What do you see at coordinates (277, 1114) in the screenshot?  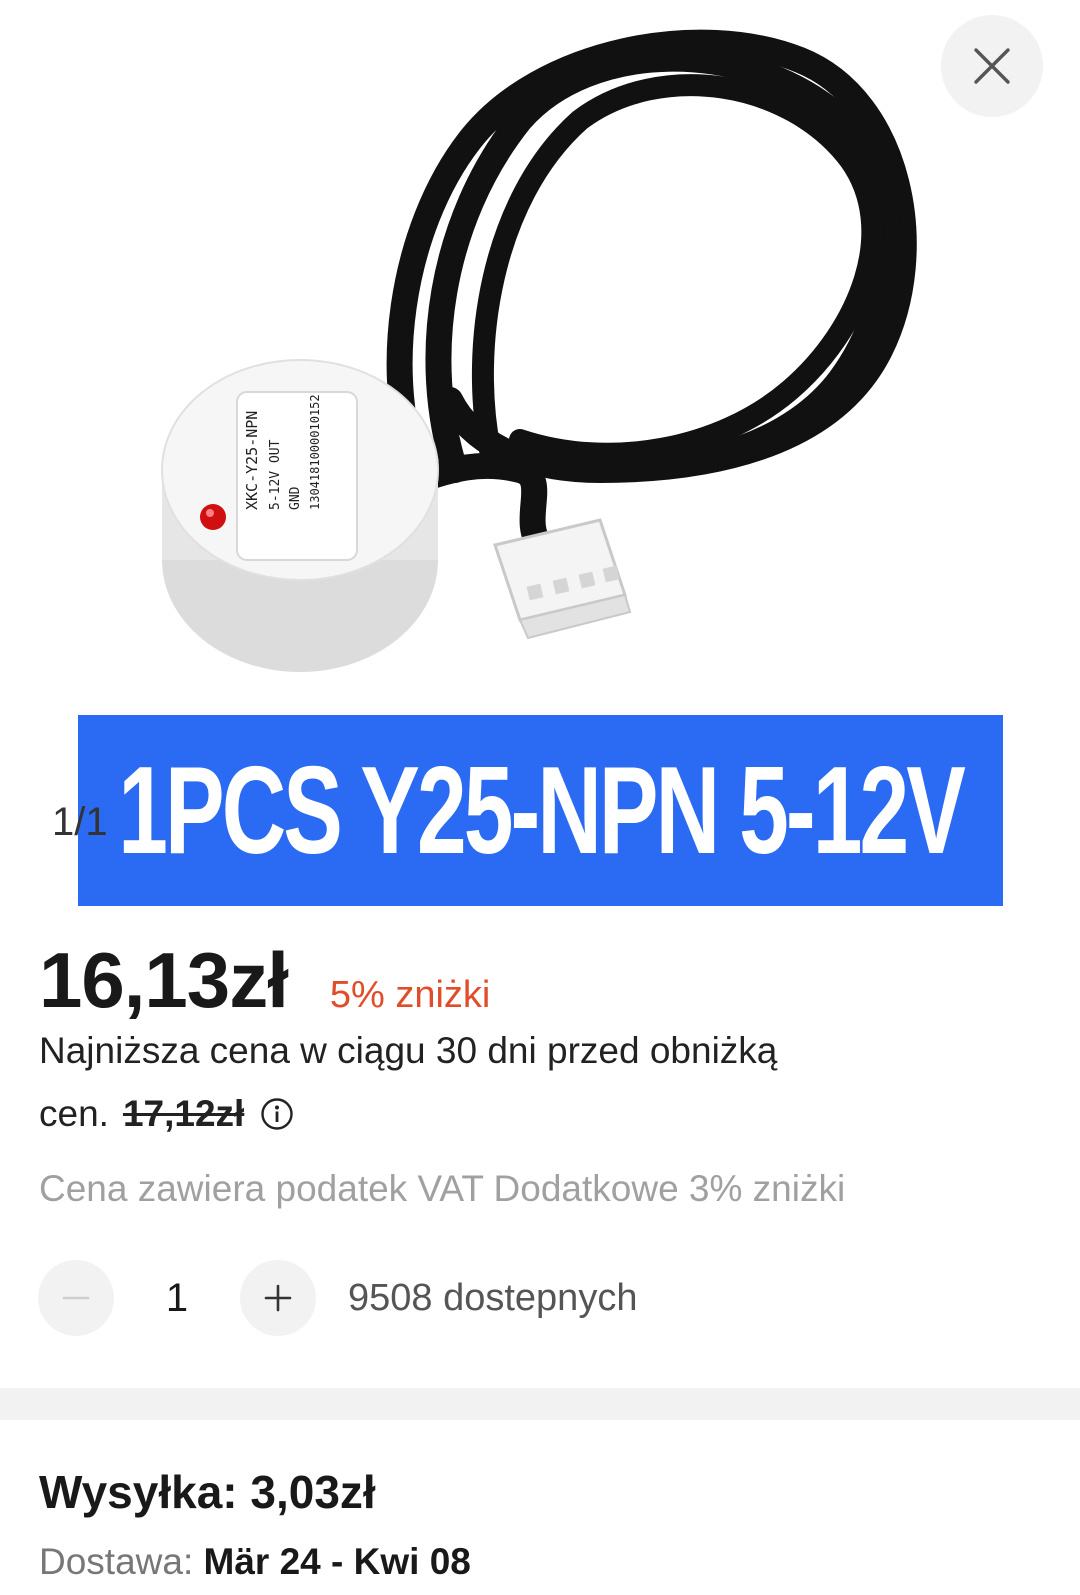 I see `info-icon` at bounding box center [277, 1114].